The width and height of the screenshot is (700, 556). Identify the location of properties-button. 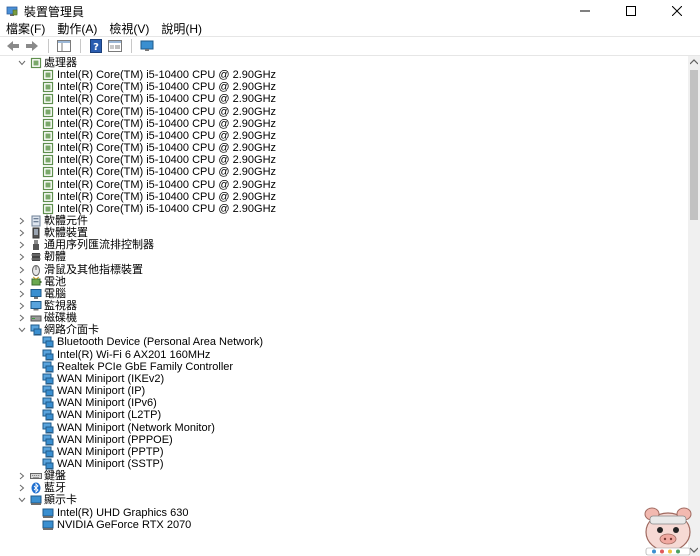
(115, 46).